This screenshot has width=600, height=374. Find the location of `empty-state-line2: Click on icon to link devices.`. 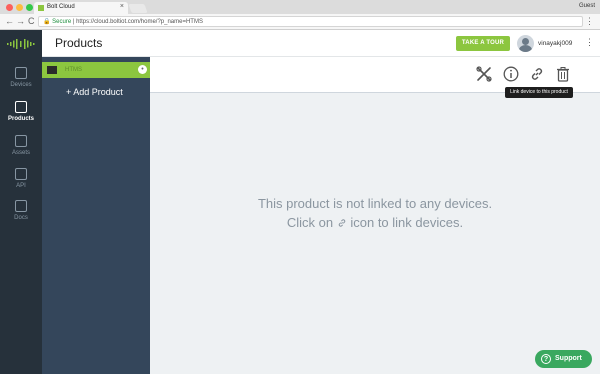

empty-state-line2: Click on icon to link devices. is located at coordinates (375, 222).